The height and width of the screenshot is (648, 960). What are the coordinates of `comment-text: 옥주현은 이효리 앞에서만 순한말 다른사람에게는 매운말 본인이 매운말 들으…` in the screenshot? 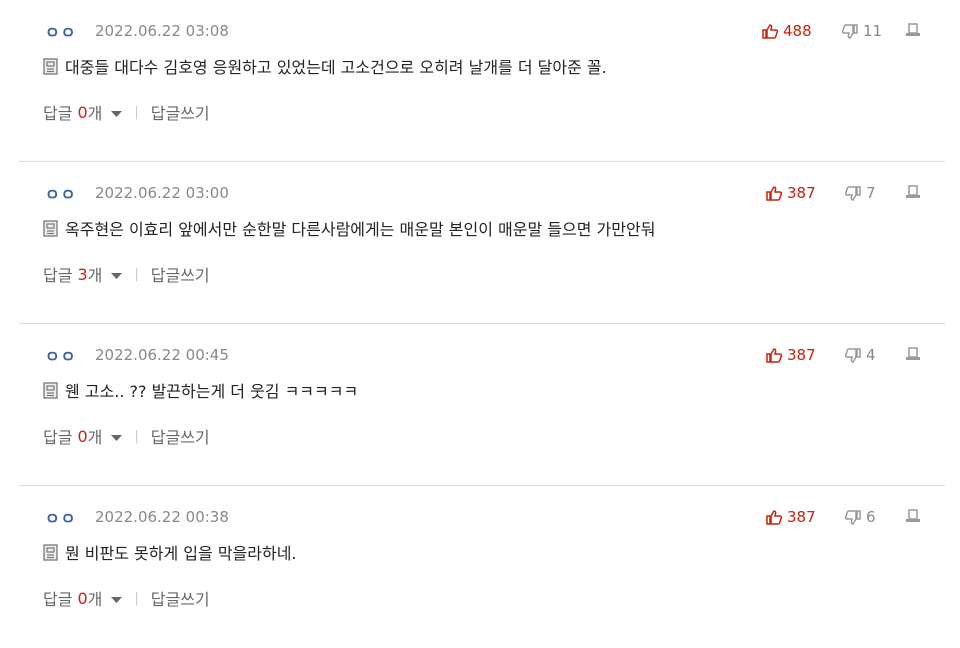 It's located at (360, 229).